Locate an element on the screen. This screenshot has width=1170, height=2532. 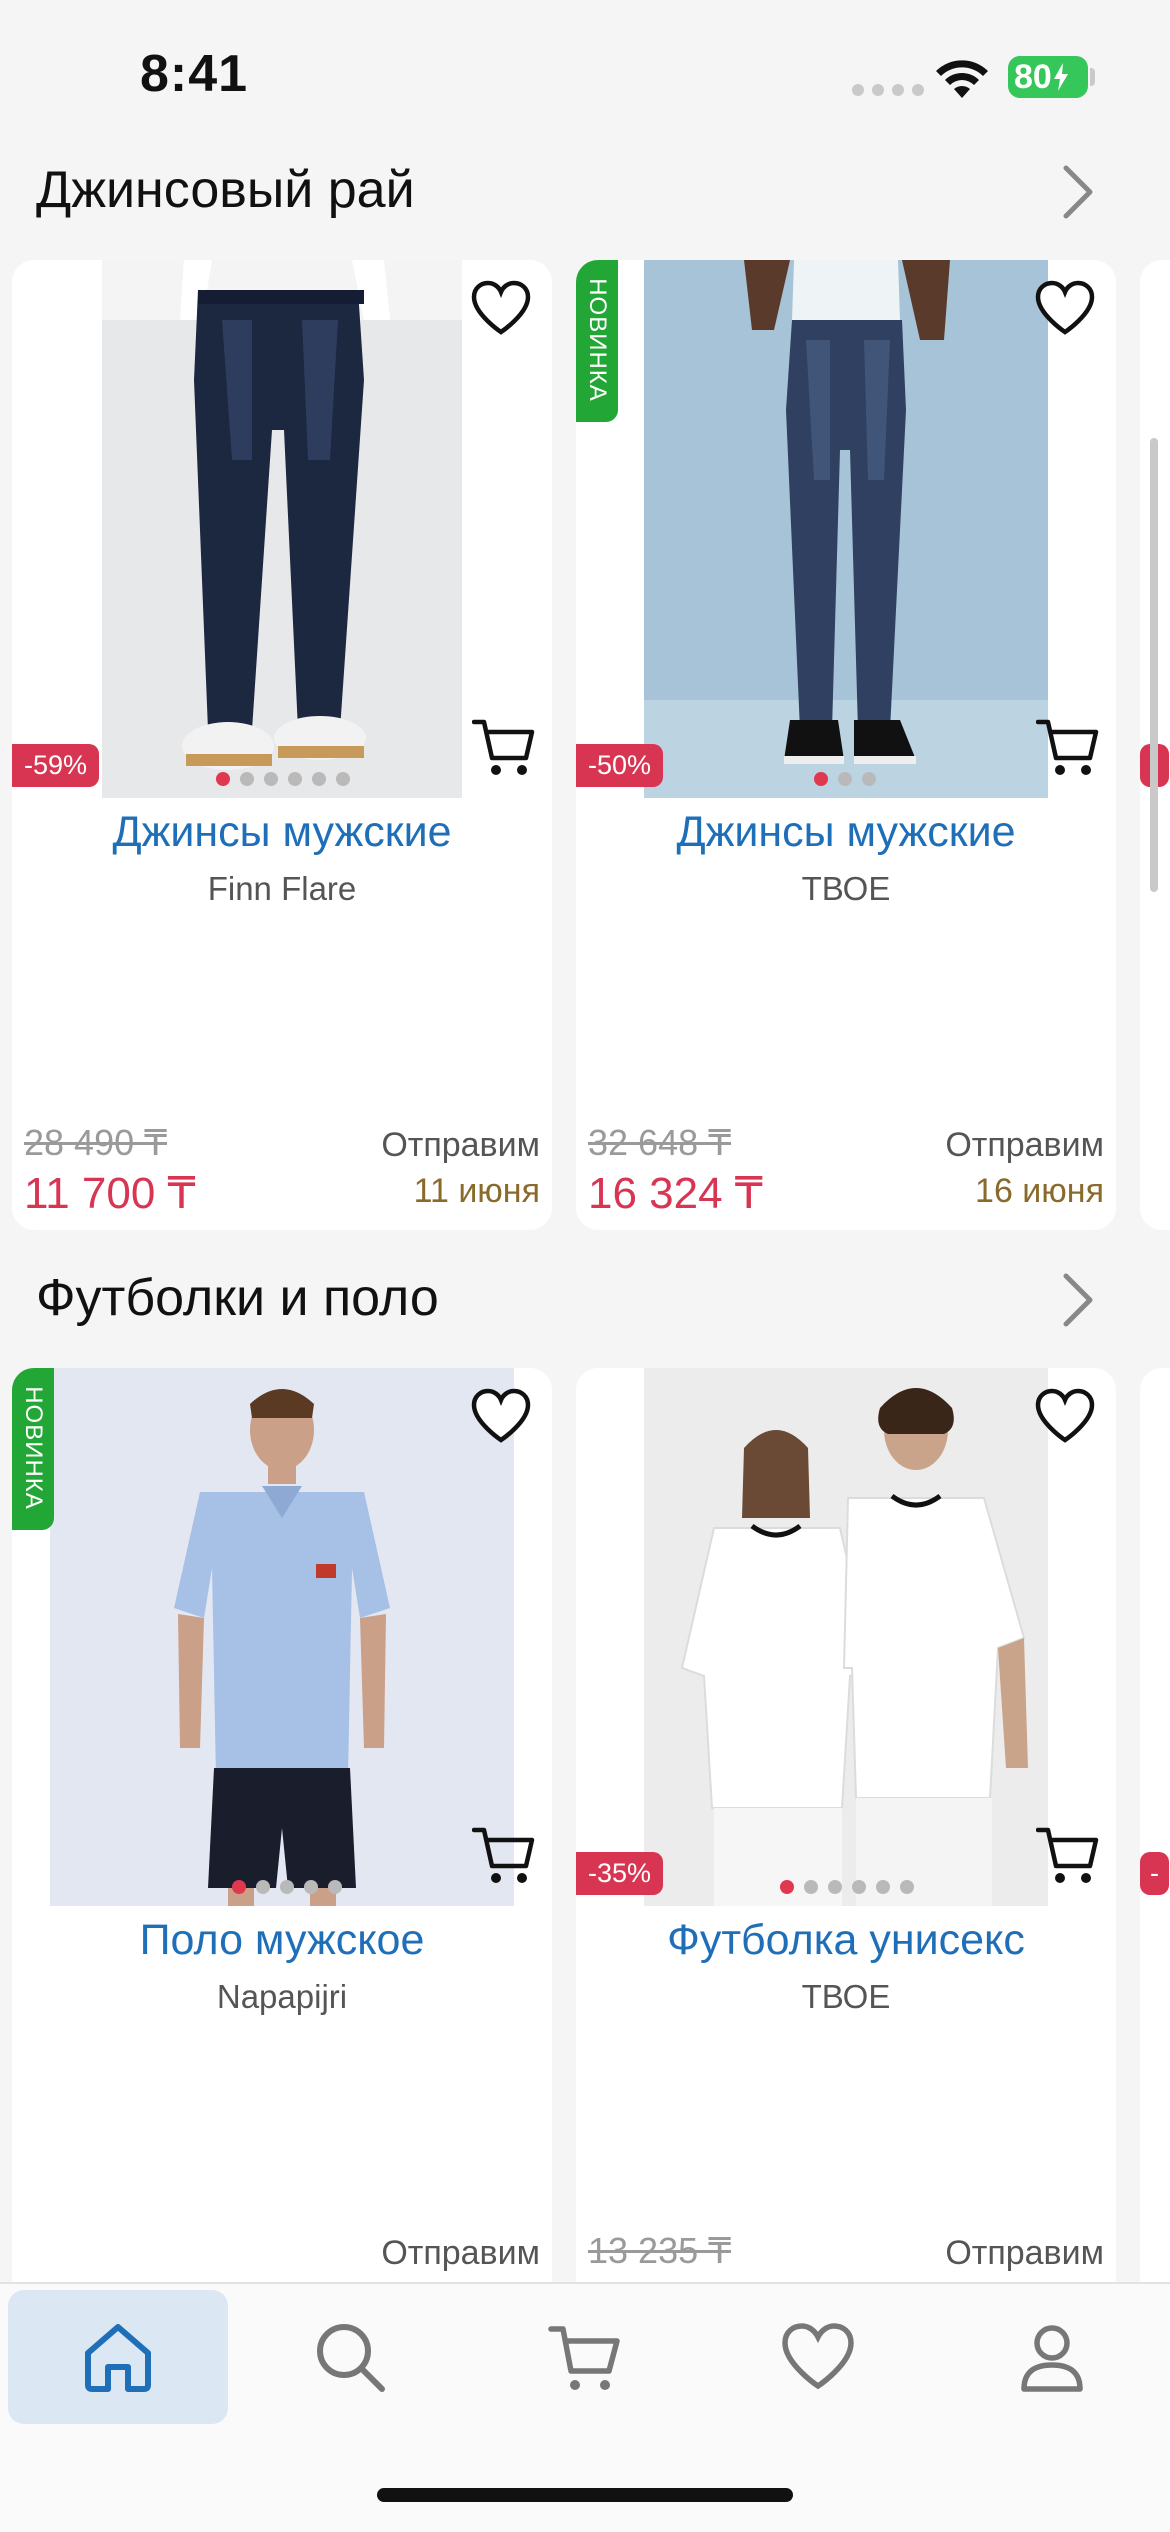
tab-cart is located at coordinates (585, 2357).